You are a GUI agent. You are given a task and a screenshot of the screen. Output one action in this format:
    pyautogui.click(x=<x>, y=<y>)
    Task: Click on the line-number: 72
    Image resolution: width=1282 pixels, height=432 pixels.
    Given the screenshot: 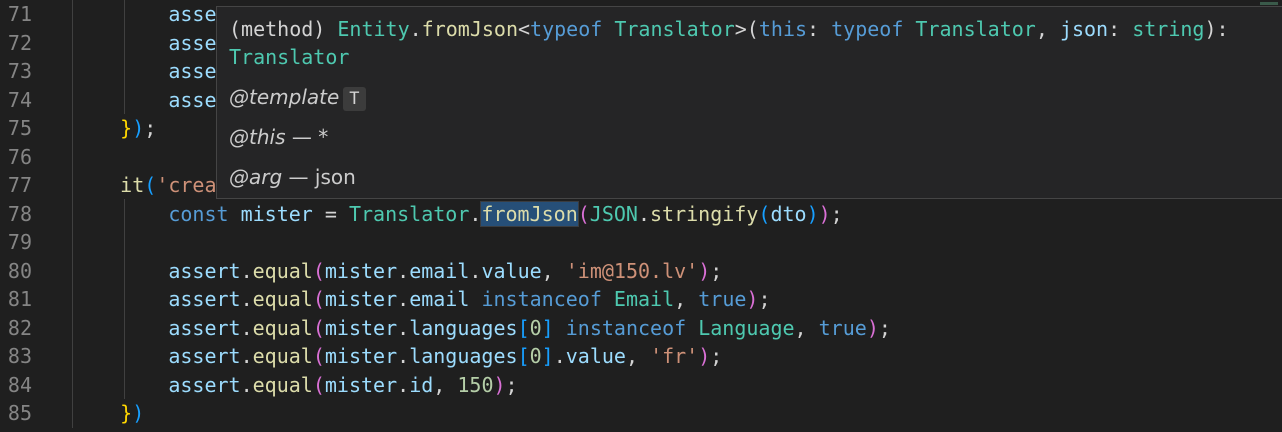 What is the action you would take?
    pyautogui.click(x=19, y=42)
    